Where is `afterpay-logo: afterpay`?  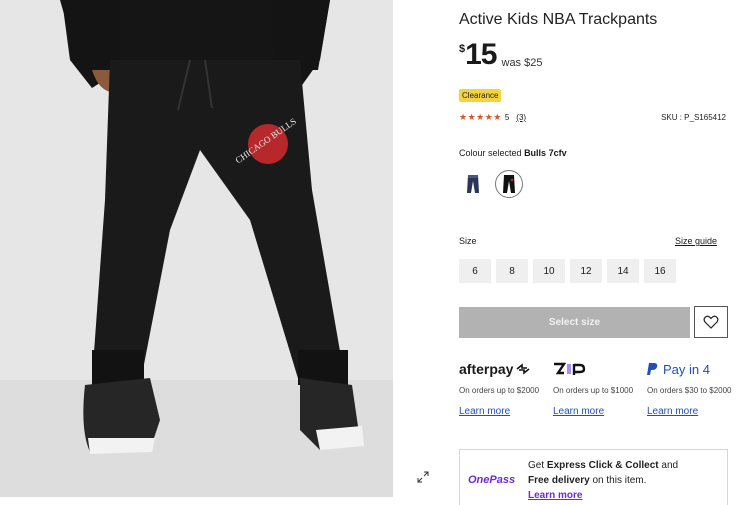
afterpay-logo: afterpay is located at coordinates (504, 369).